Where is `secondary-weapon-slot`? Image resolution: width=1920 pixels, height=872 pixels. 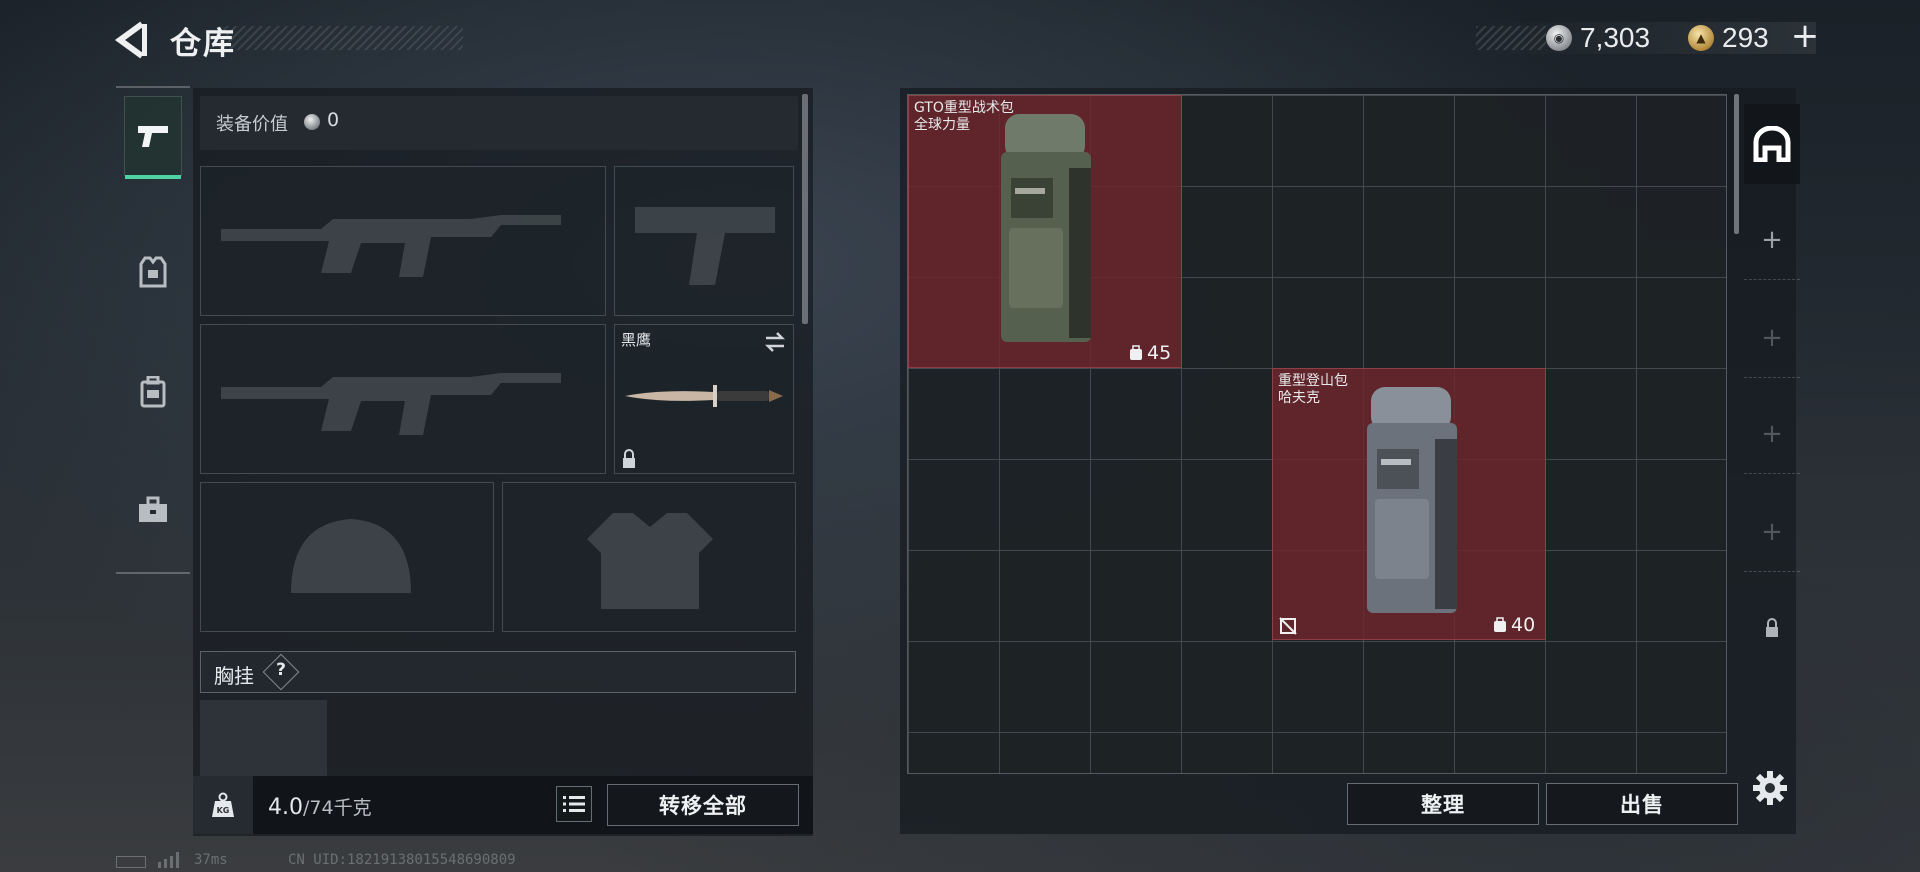
secondary-weapon-slot is located at coordinates (403, 399).